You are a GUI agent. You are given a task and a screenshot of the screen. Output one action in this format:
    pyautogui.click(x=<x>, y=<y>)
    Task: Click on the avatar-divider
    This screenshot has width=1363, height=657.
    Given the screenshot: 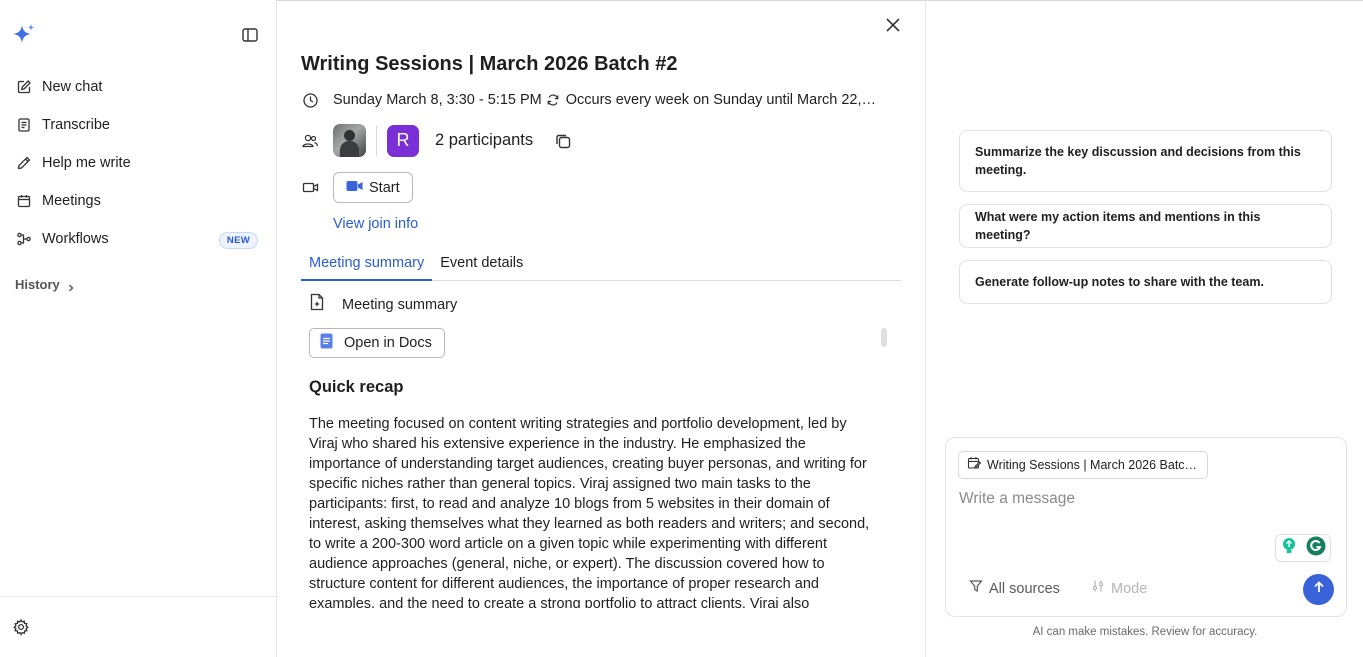 What is the action you would take?
    pyautogui.click(x=376, y=140)
    